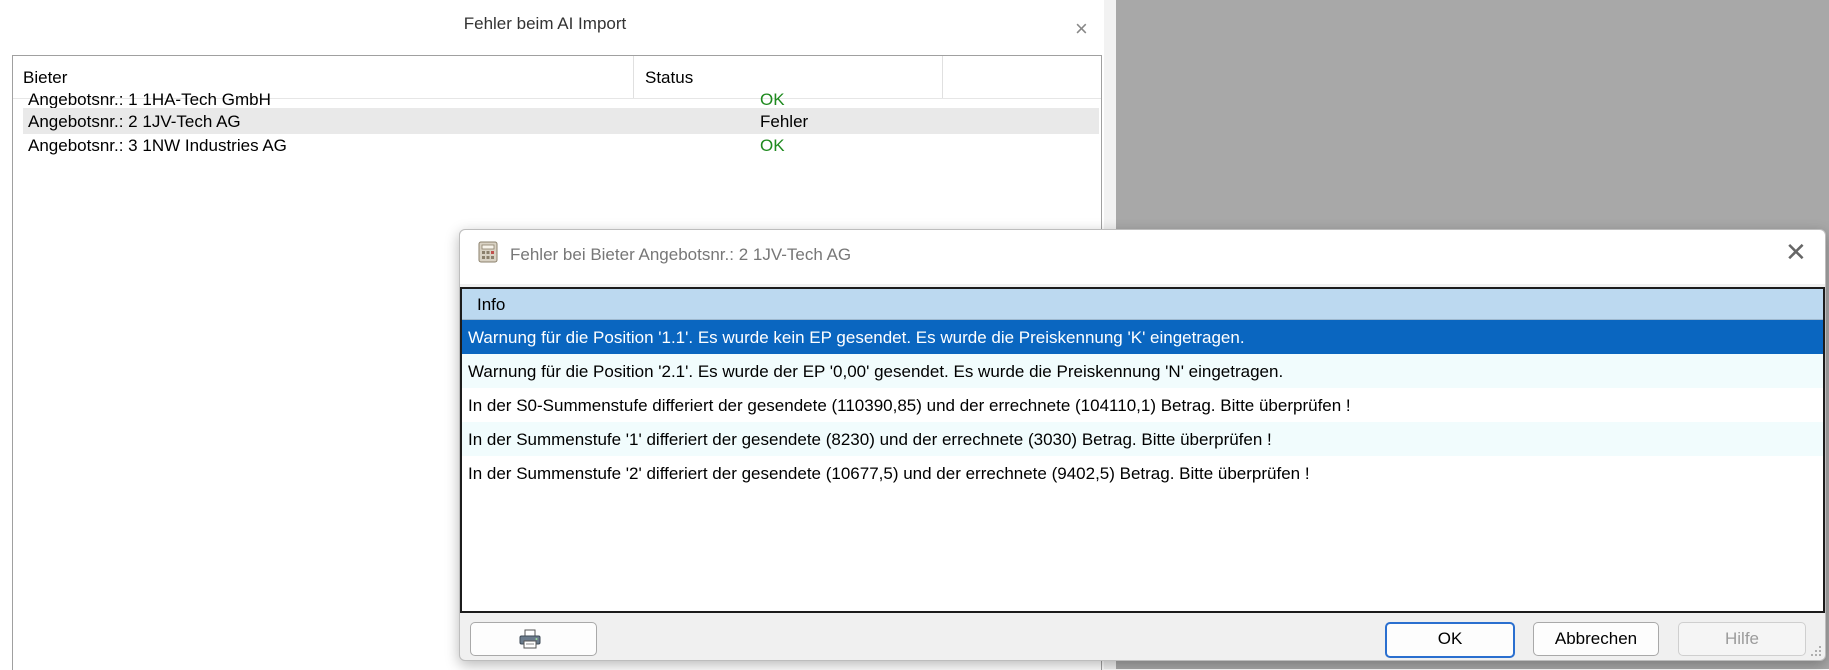 Image resolution: width=1829 pixels, height=670 pixels. Describe the element at coordinates (530, 639) in the screenshot. I see `printer-icon` at that location.